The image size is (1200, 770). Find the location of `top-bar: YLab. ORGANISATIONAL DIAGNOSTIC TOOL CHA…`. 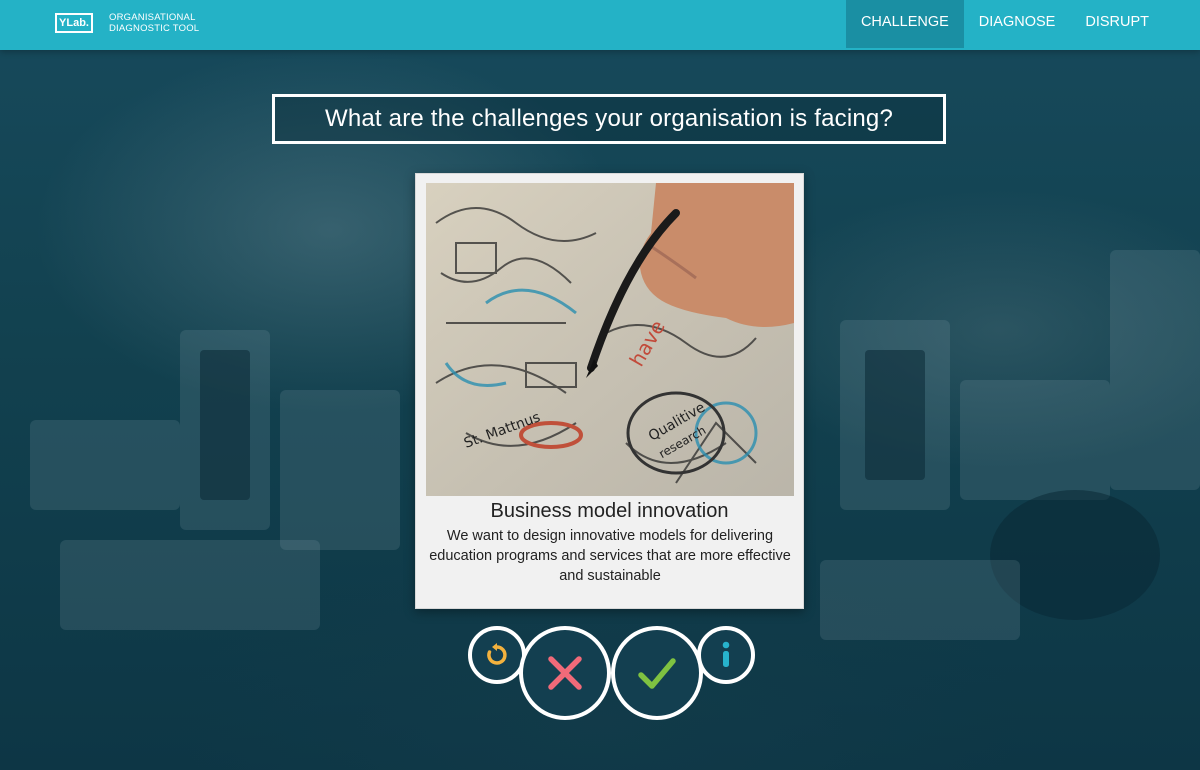

top-bar: YLab. ORGANISATIONAL DIAGNOSTIC TOOL CHA… is located at coordinates (600, 25).